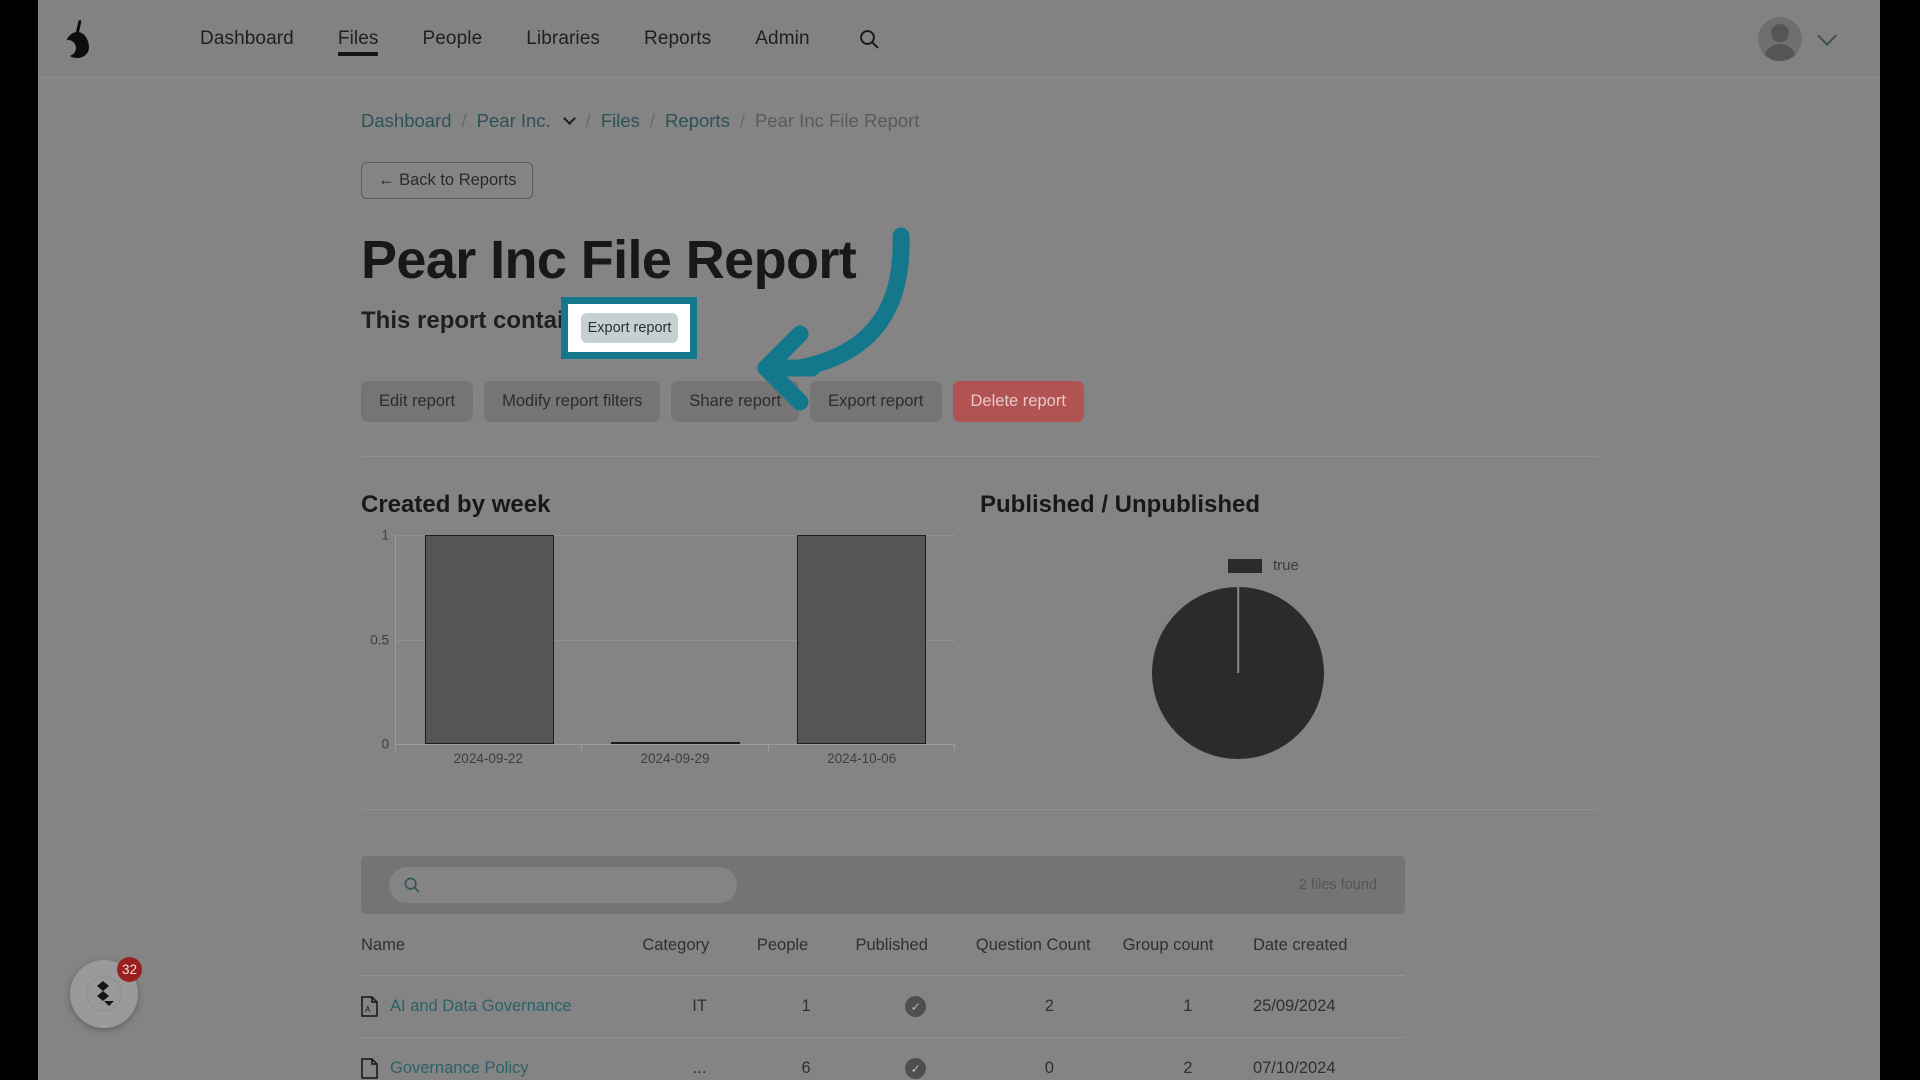 This screenshot has height=1080, width=1920. I want to click on y-tick: 0.5, so click(379, 640).